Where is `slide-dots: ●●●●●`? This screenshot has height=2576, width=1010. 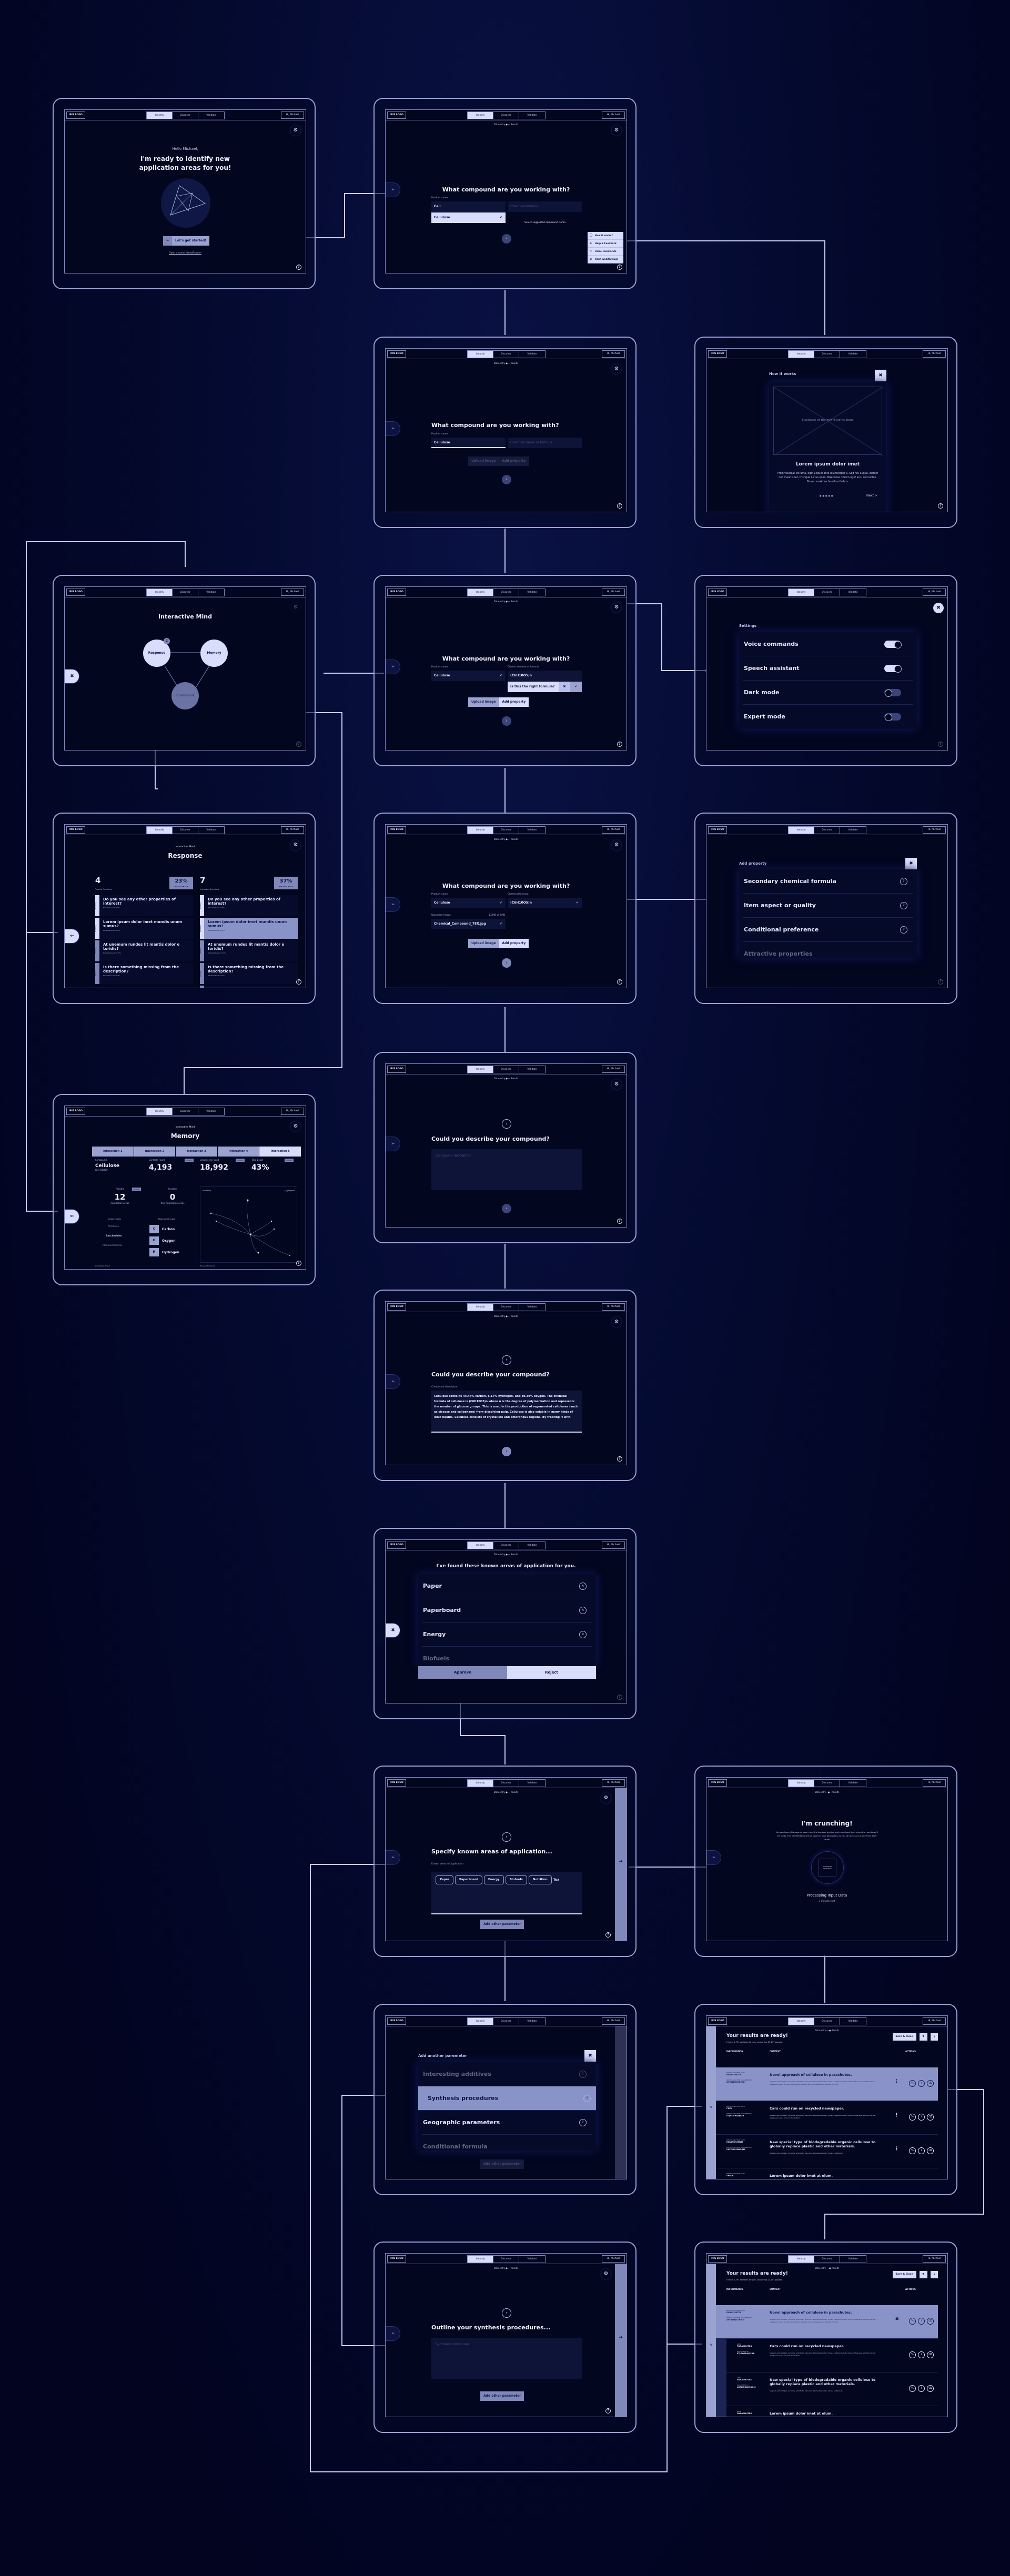
slide-dots: ●●●●● is located at coordinates (827, 496).